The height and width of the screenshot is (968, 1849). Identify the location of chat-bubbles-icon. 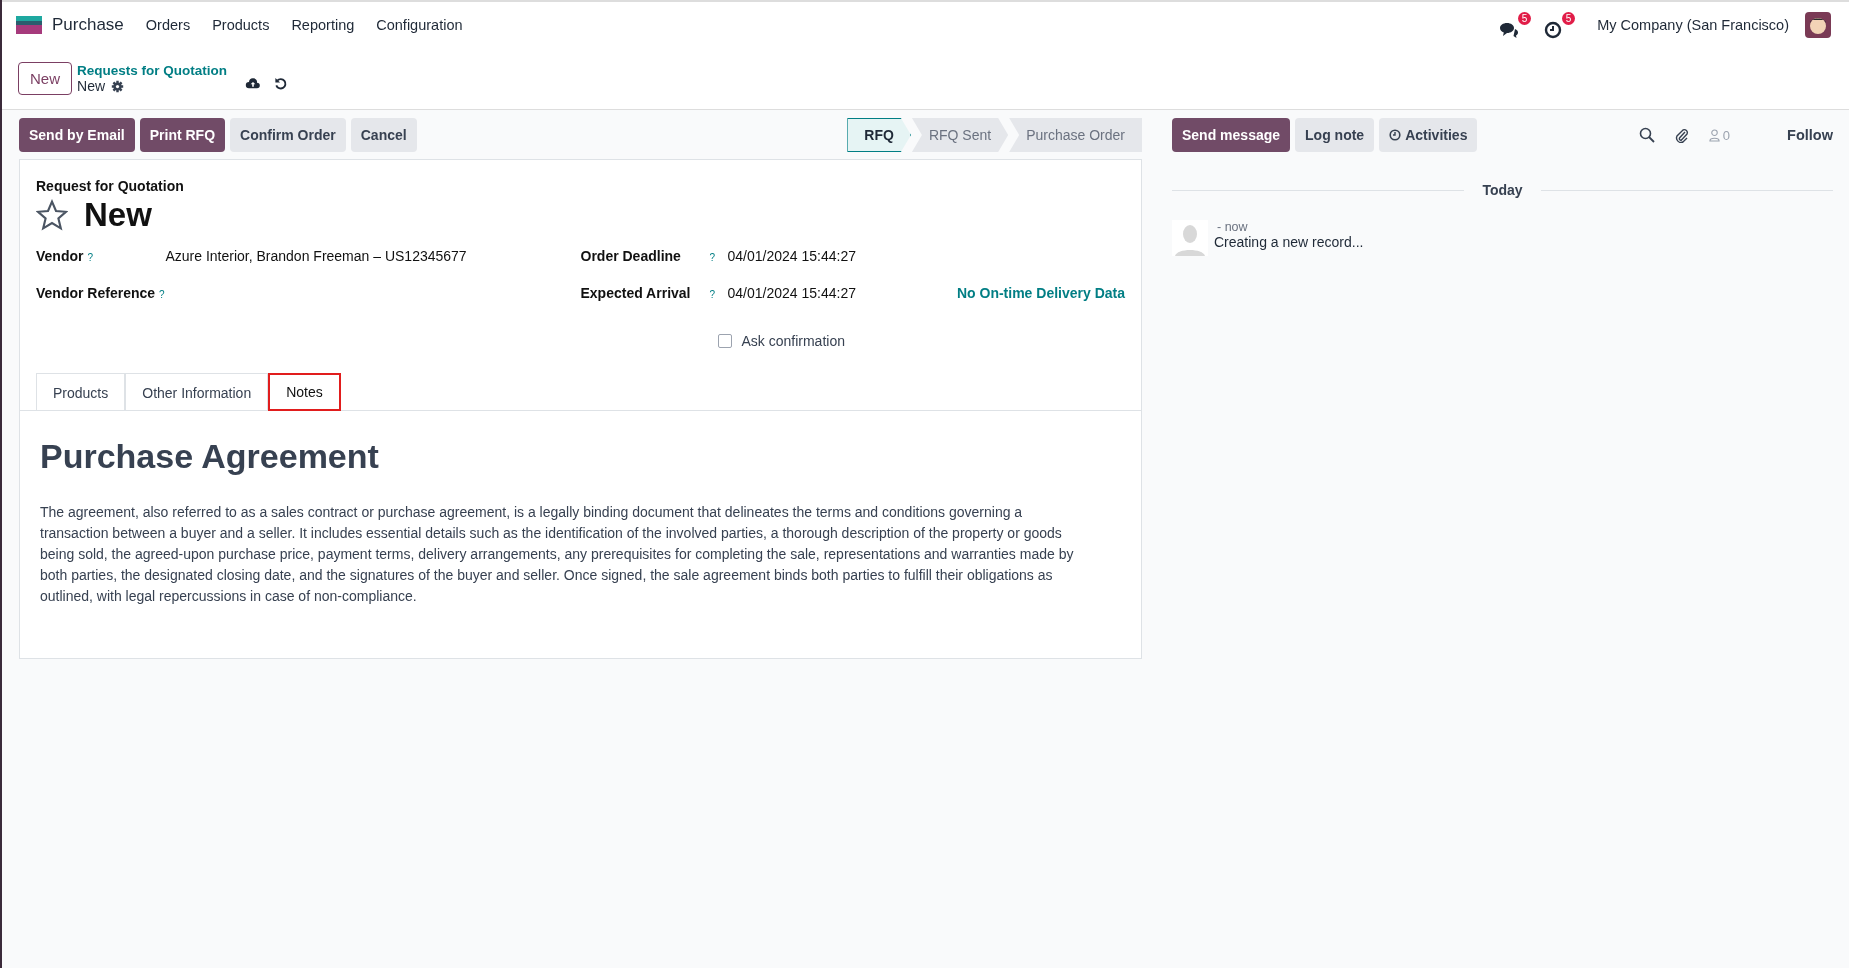
(1509, 29).